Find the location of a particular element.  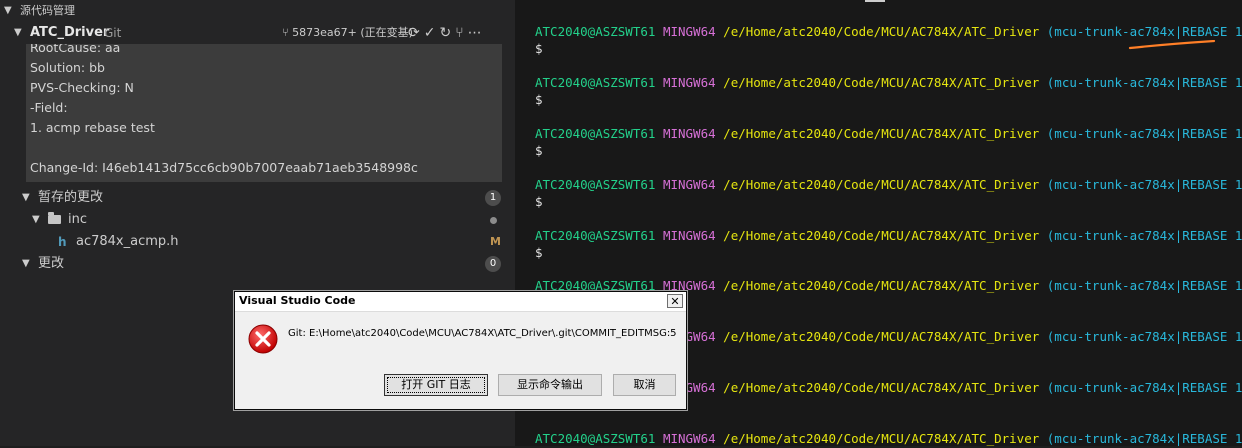

commit-check-icon: ✓ is located at coordinates (432, 33).